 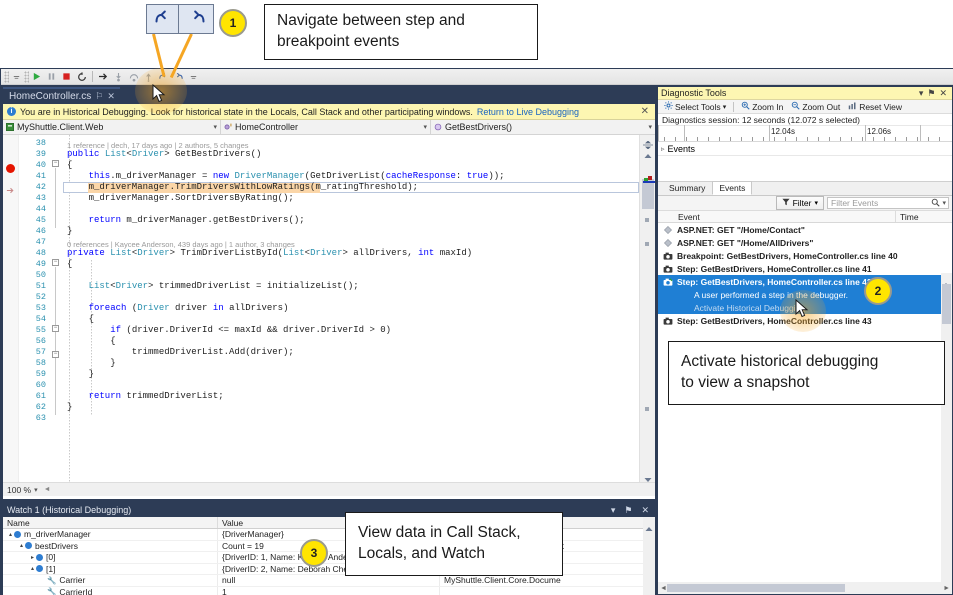 What do you see at coordinates (111, 96) in the screenshot?
I see `close-icon: ✕` at bounding box center [111, 96].